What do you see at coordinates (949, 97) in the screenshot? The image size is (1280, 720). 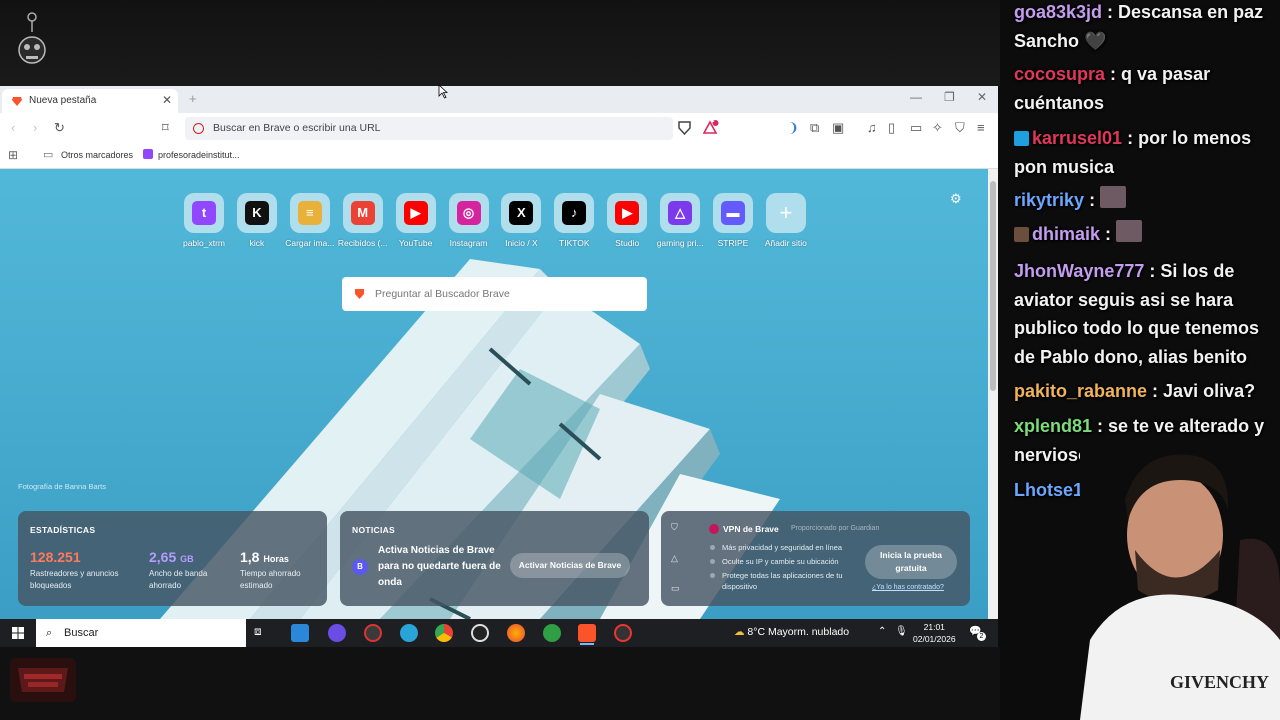 I see `maximize-icon: ❐` at bounding box center [949, 97].